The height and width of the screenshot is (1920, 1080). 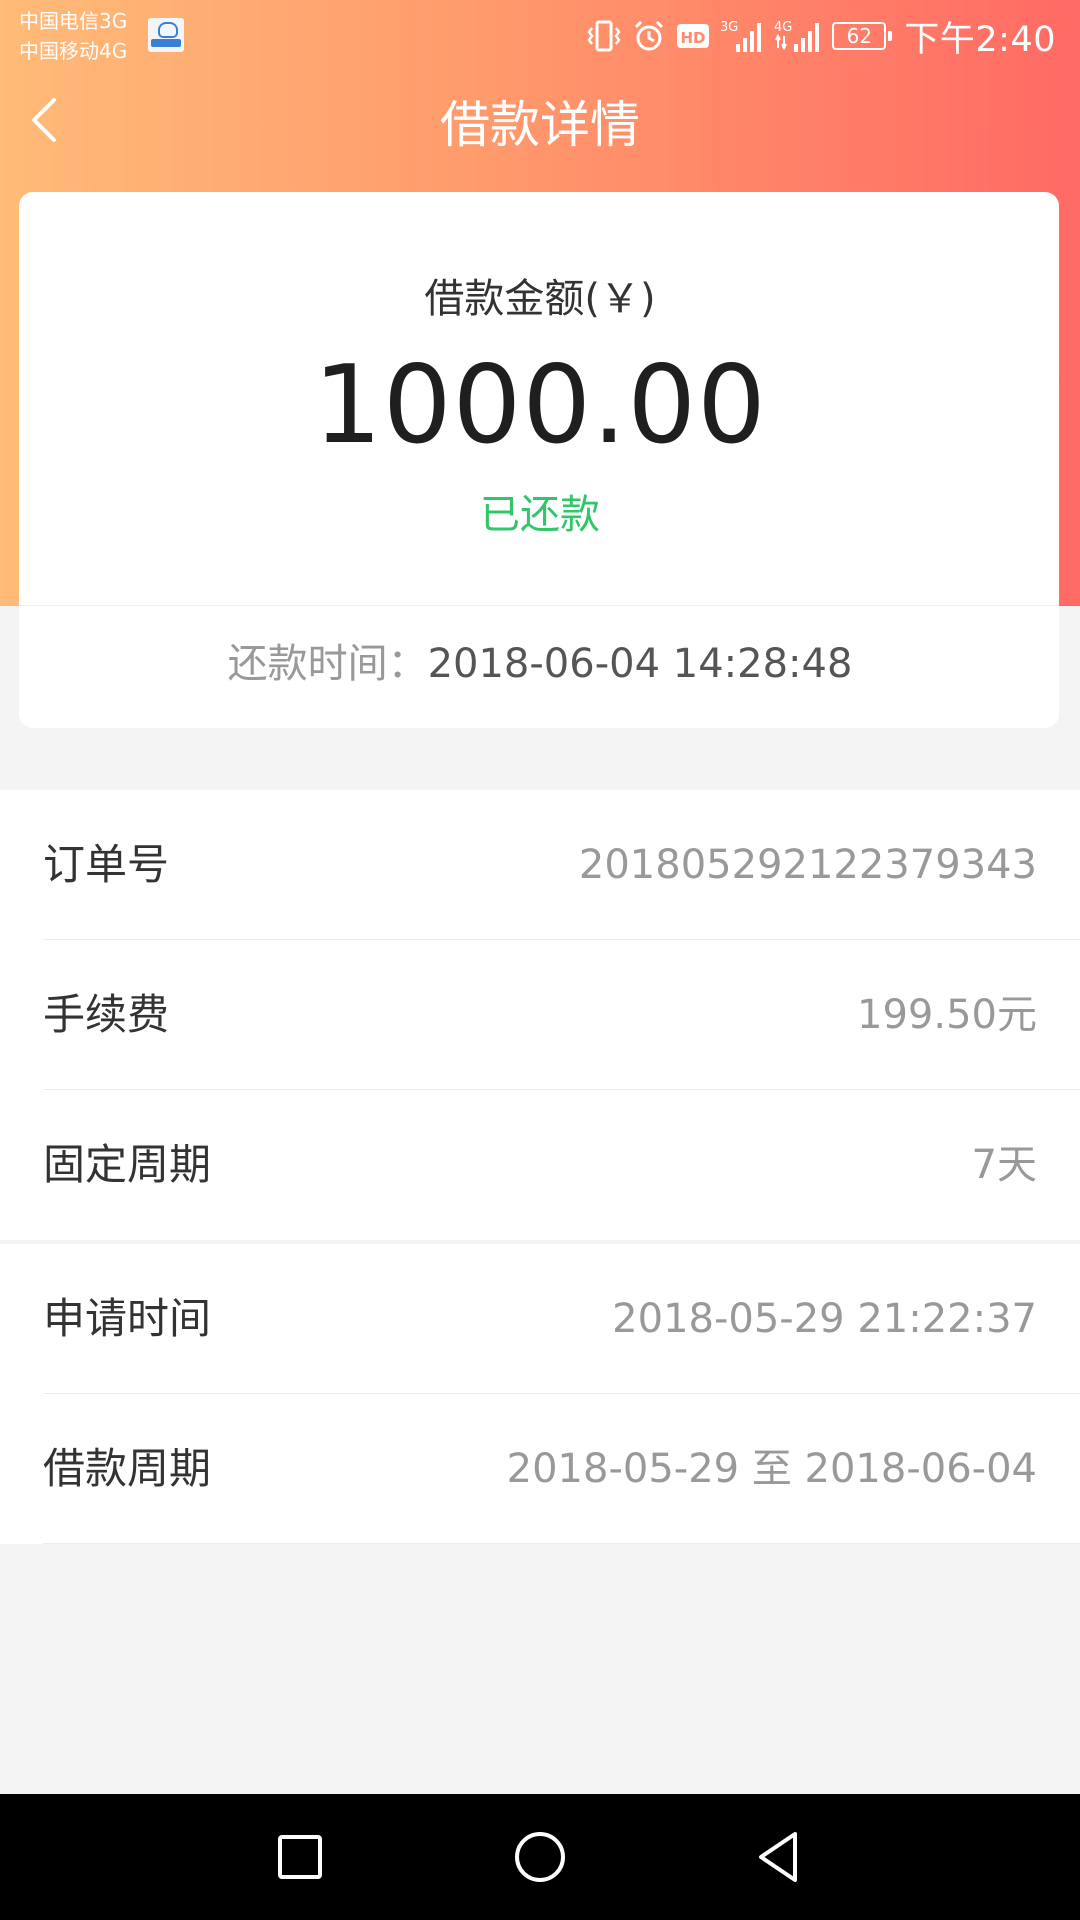 I want to click on page-title: 借款详情, so click(x=540, y=125).